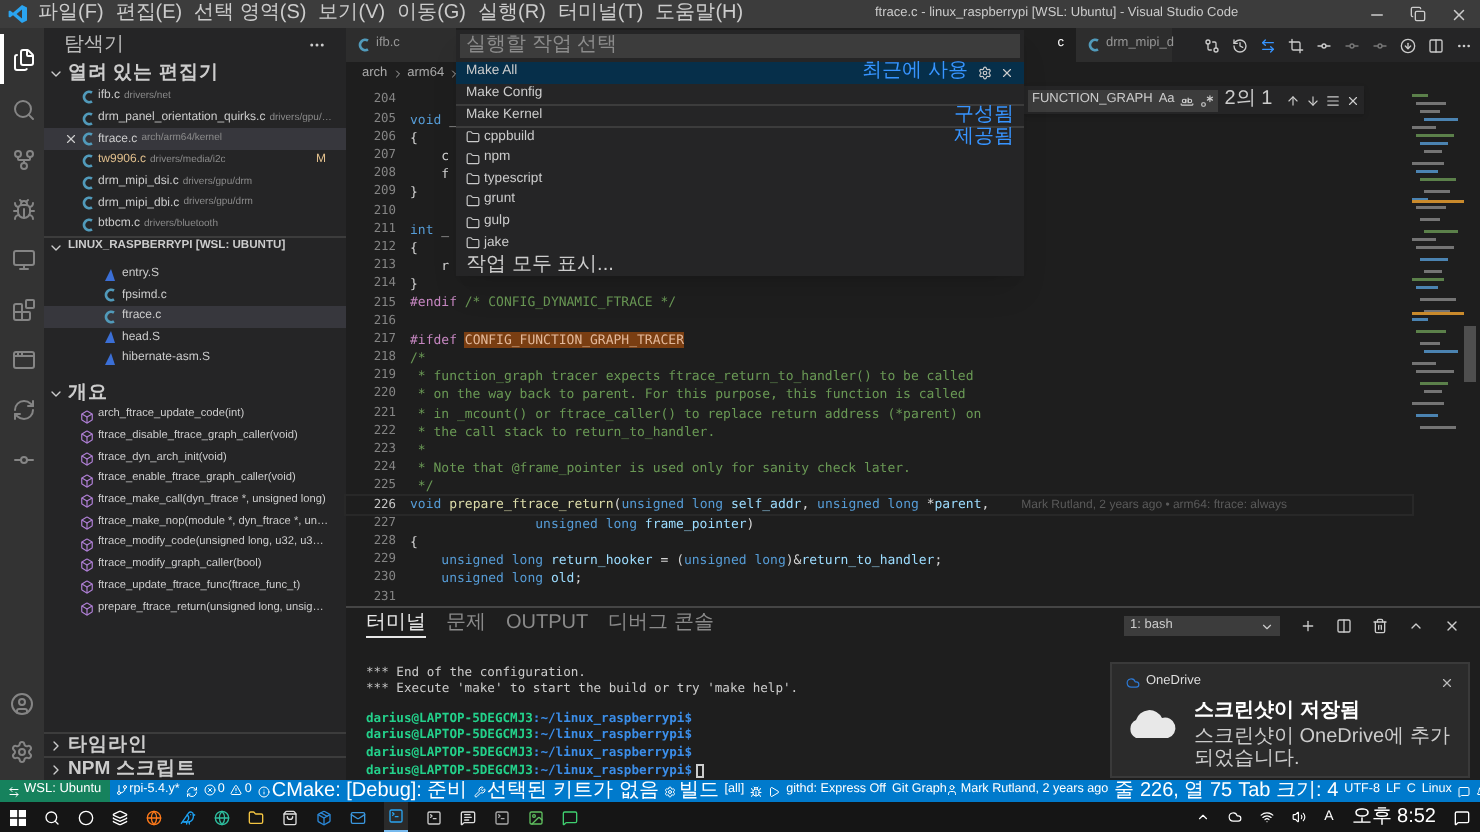 This screenshot has width=1480, height=832. What do you see at coordinates (466, 626) in the screenshot?
I see `panel-tab: 문제` at bounding box center [466, 626].